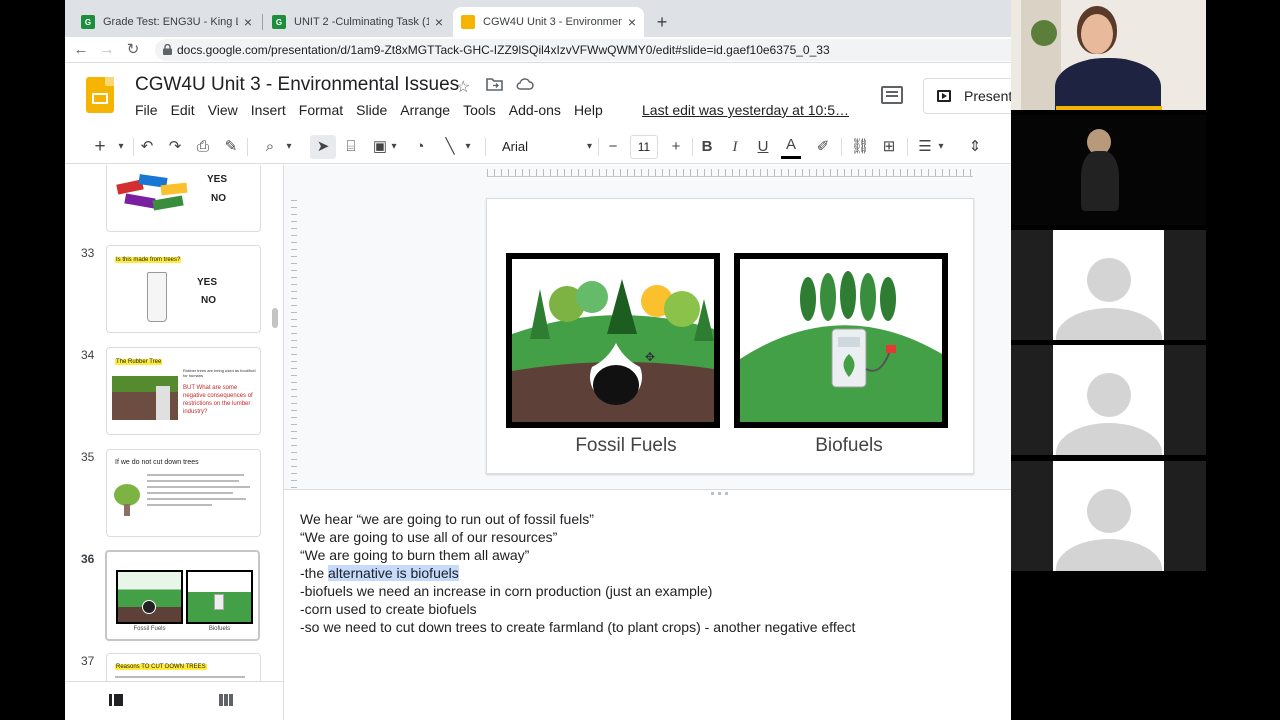  What do you see at coordinates (588, 112) in the screenshot?
I see `menu-help: Help` at bounding box center [588, 112].